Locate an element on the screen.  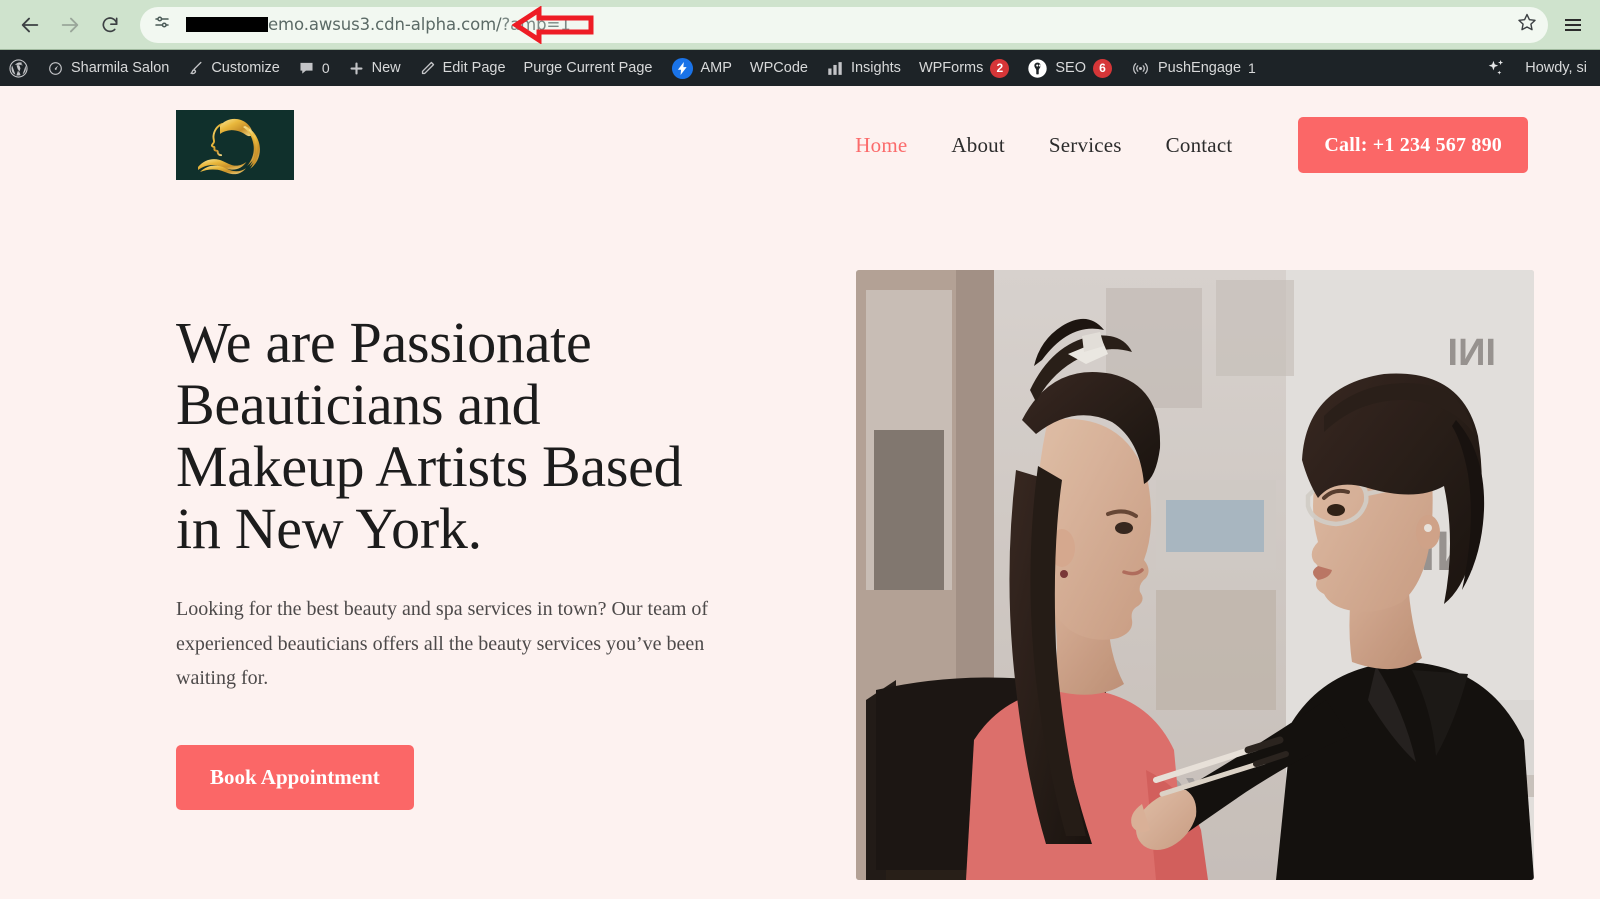
adminbar-label: Edit Page is located at coordinates (474, 67).